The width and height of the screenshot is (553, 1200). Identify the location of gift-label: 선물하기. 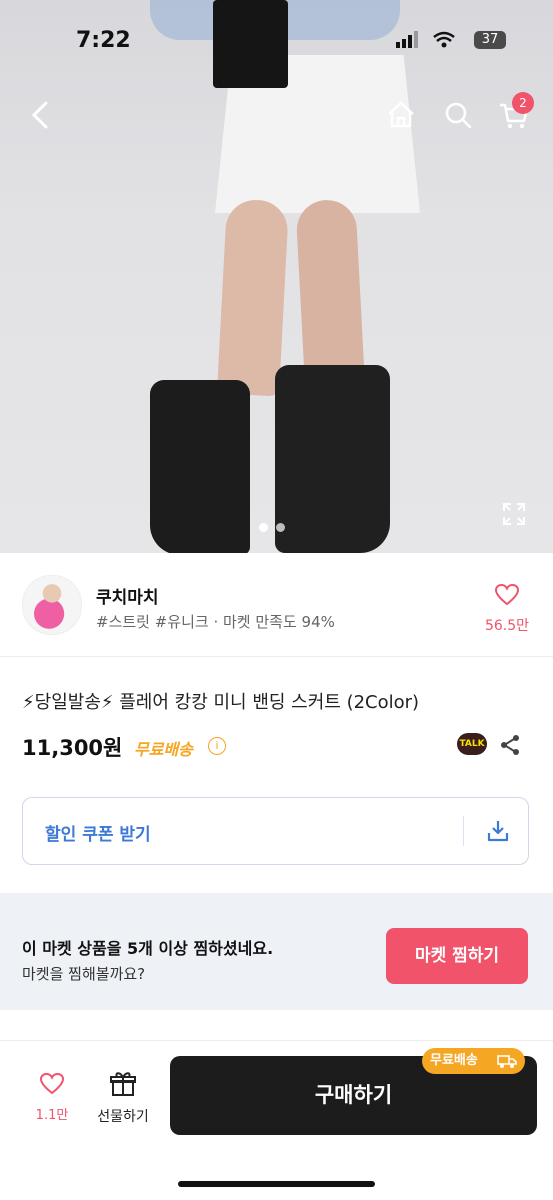
(123, 1117).